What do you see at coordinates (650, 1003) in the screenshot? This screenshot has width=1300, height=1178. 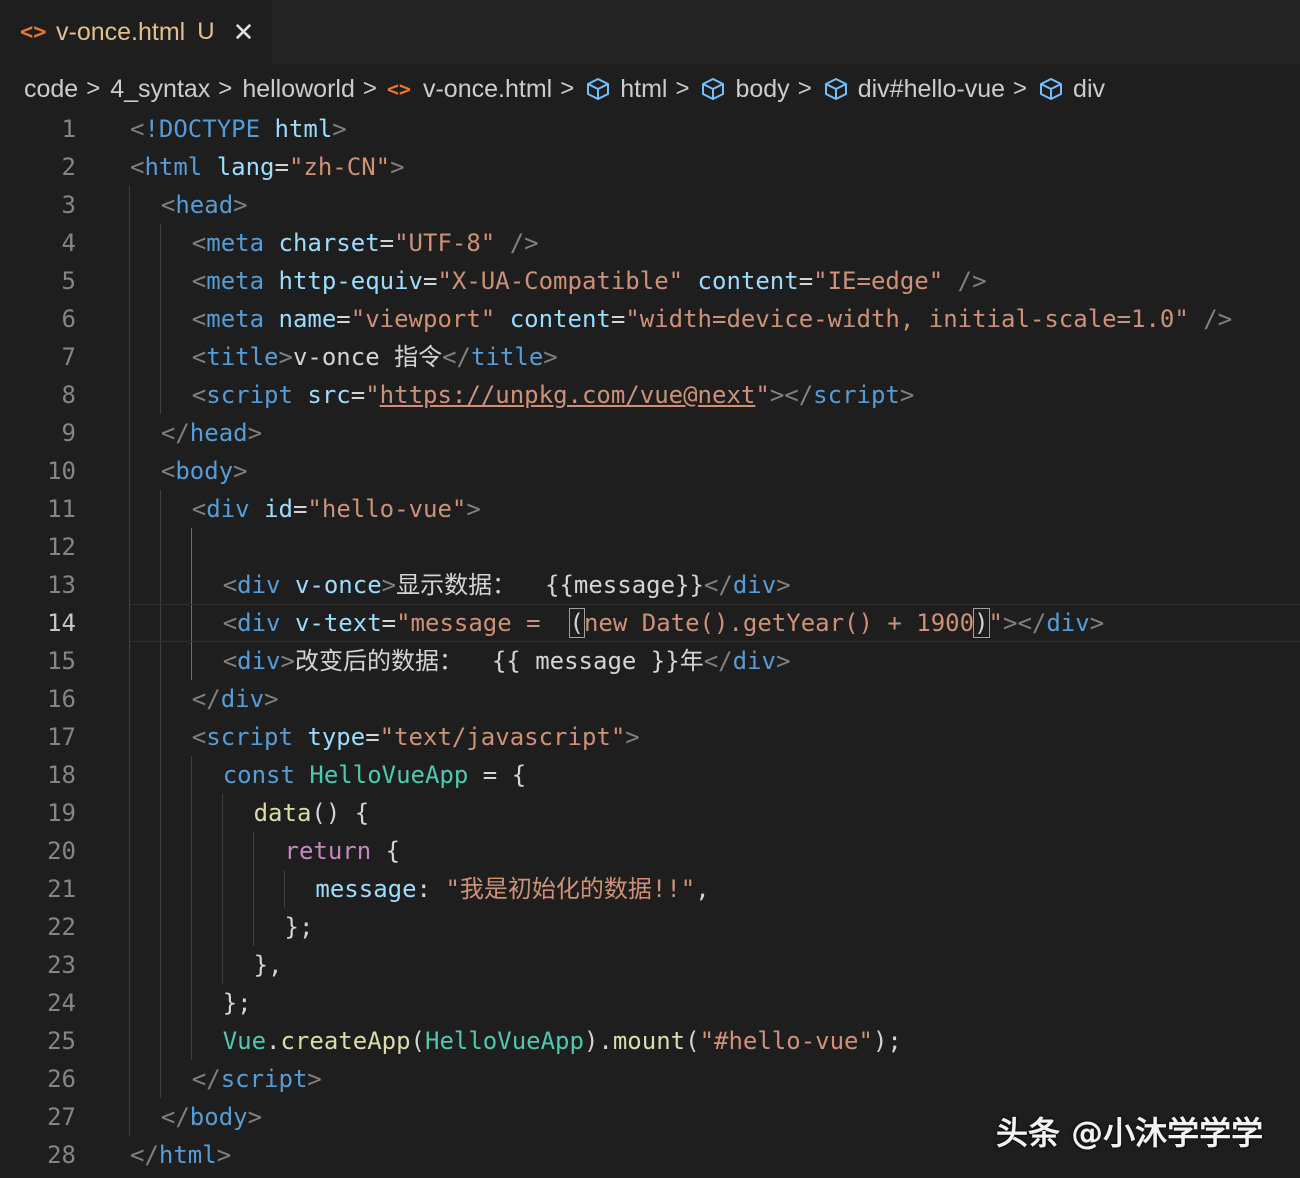 I see `code-line: 24};` at bounding box center [650, 1003].